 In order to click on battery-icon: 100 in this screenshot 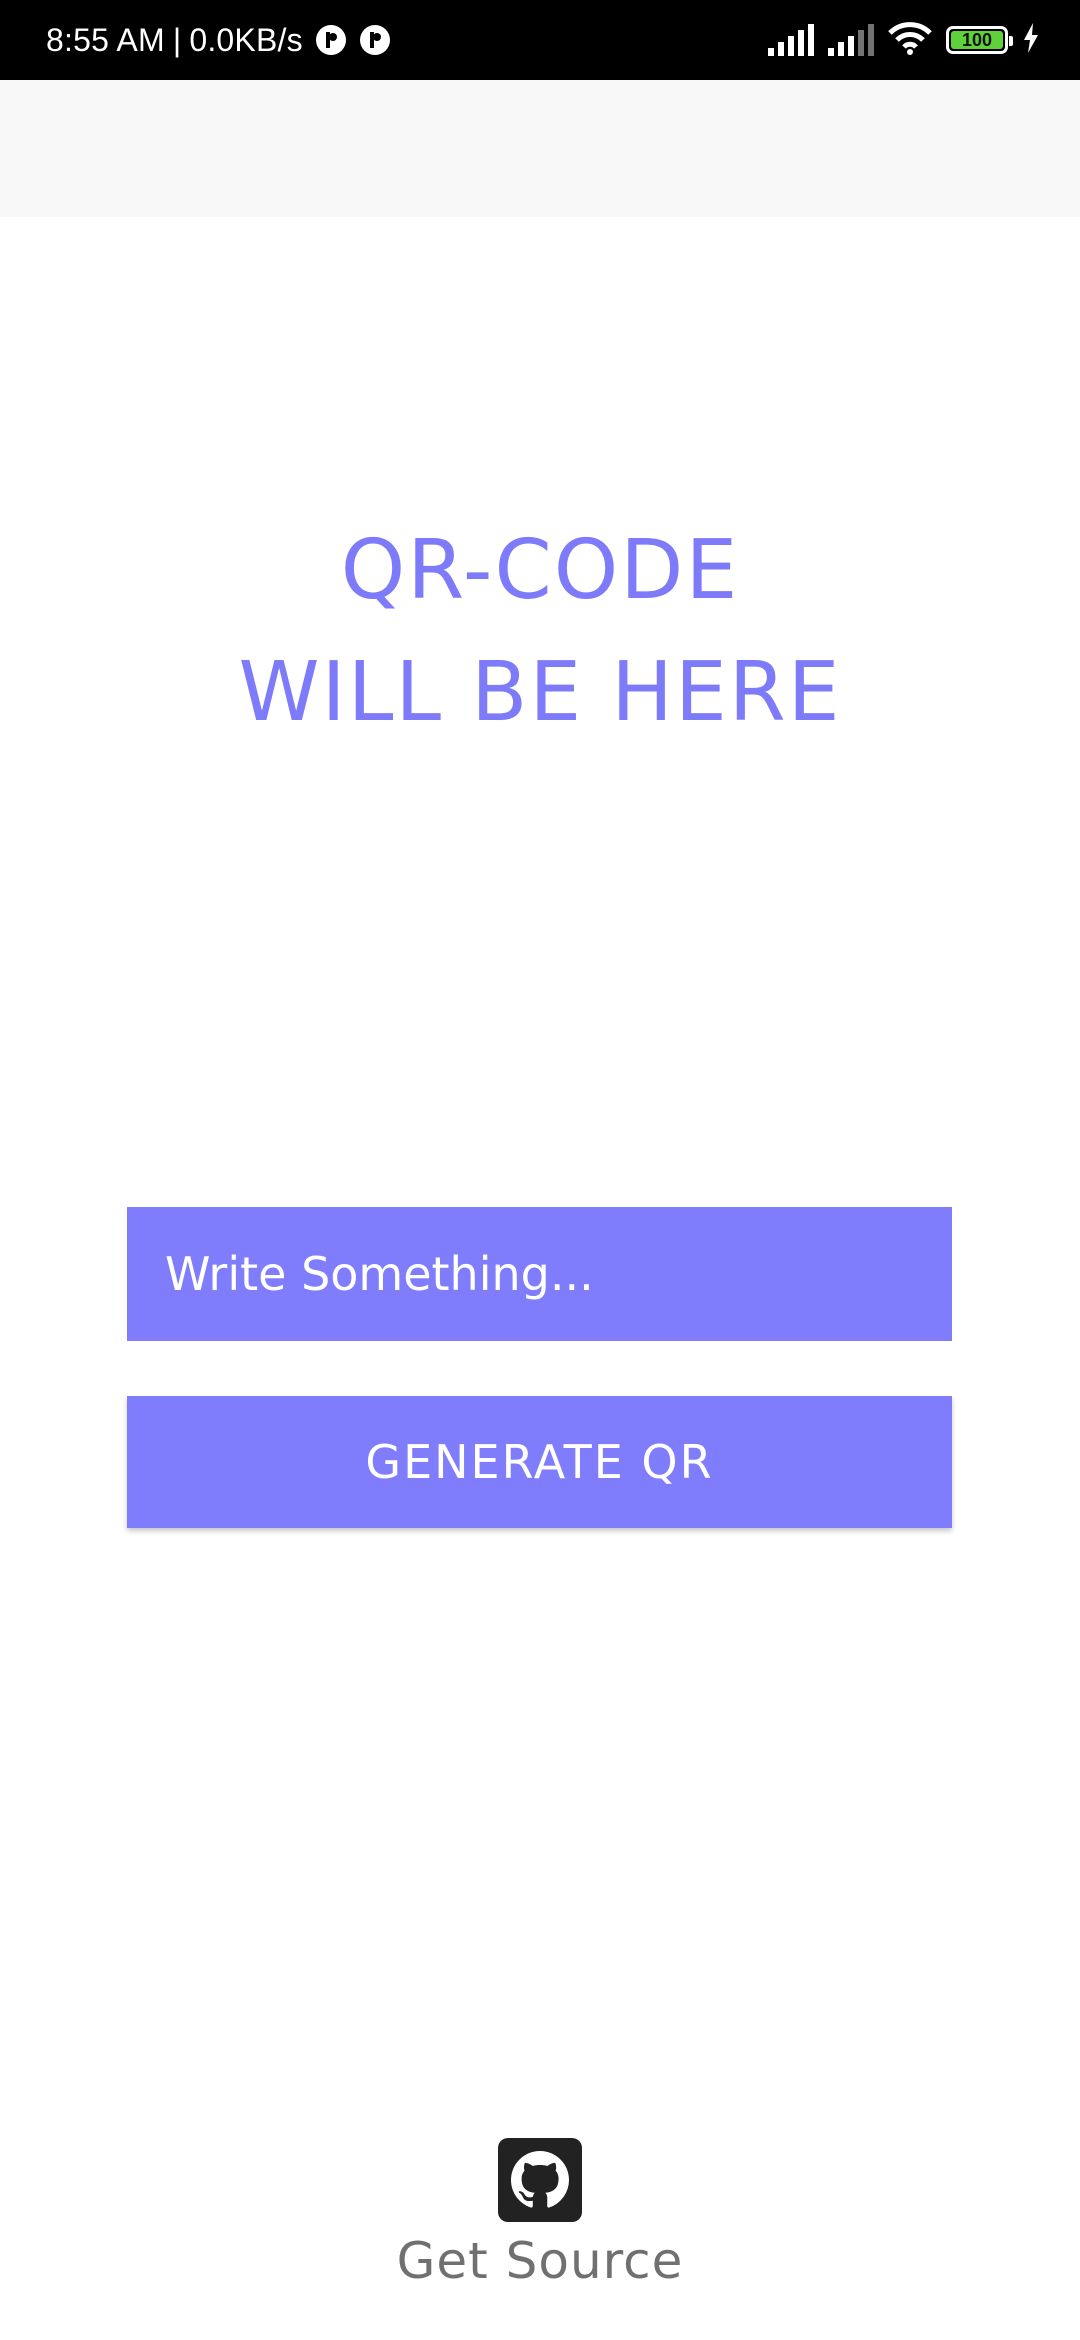, I will do `click(979, 40)`.